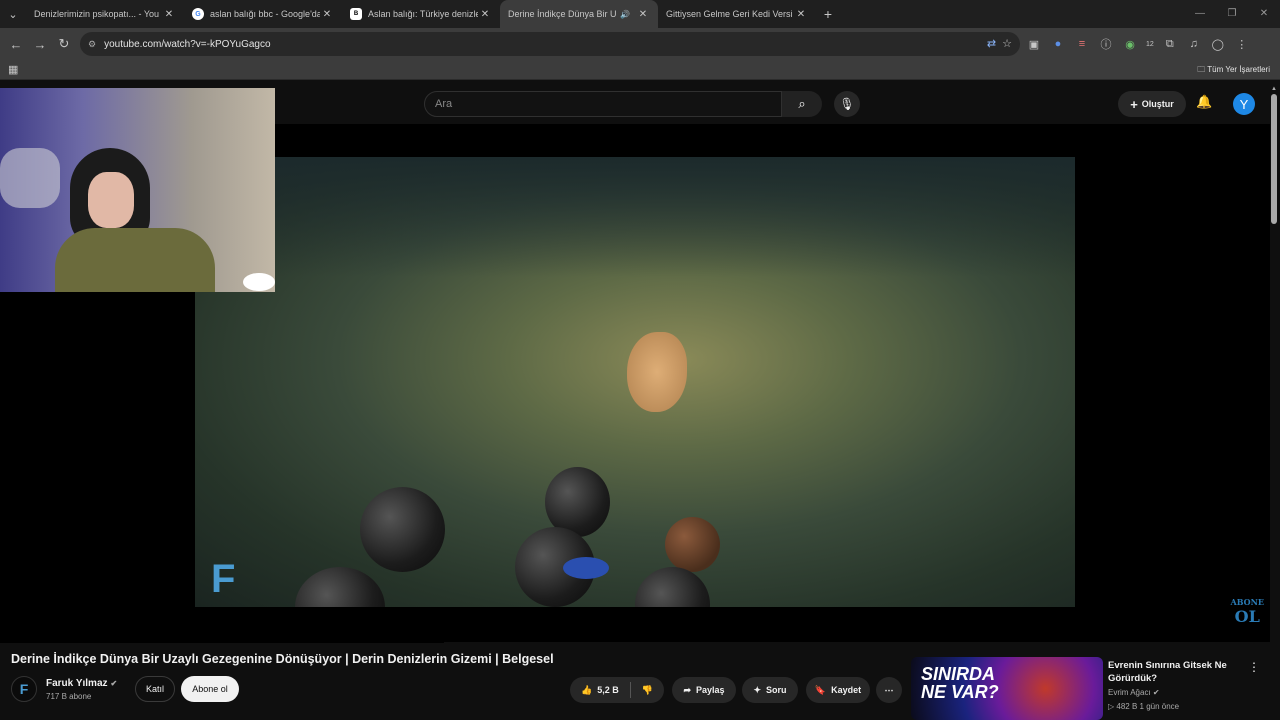  I want to click on webcam-white-object, so click(259, 282).